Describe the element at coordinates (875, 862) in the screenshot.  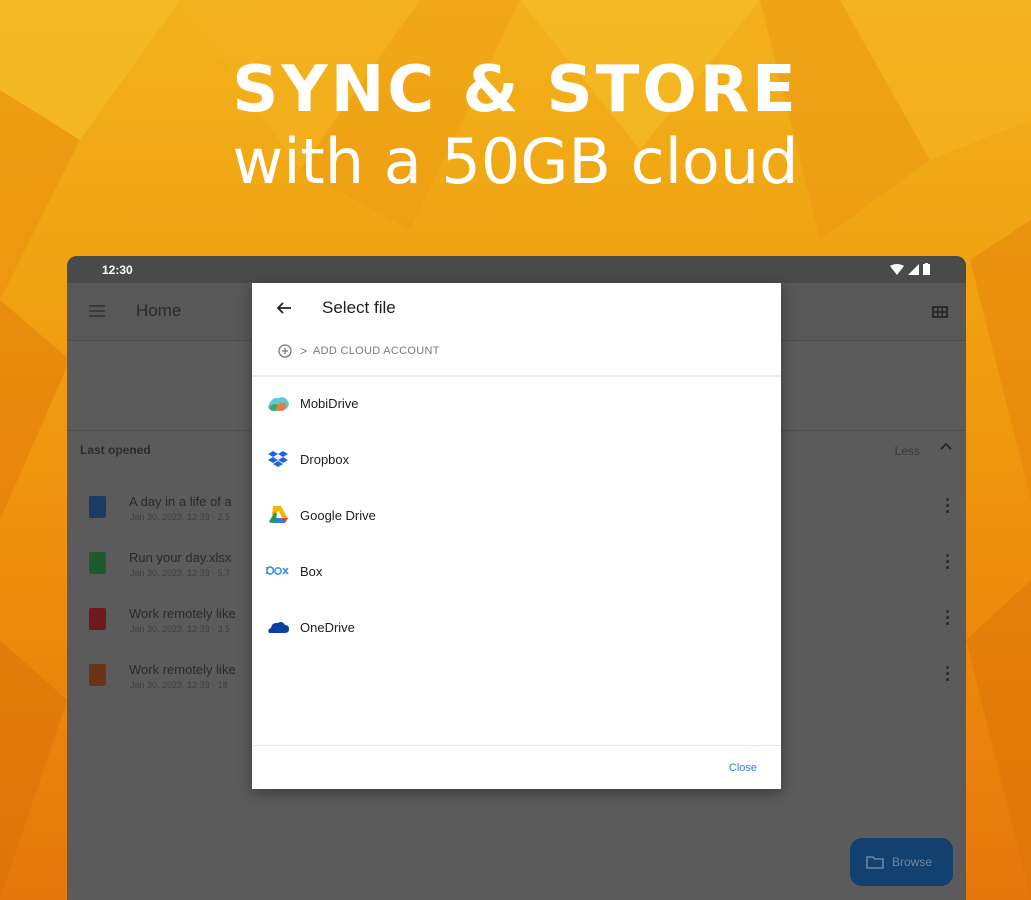
I see `folder-icon` at that location.